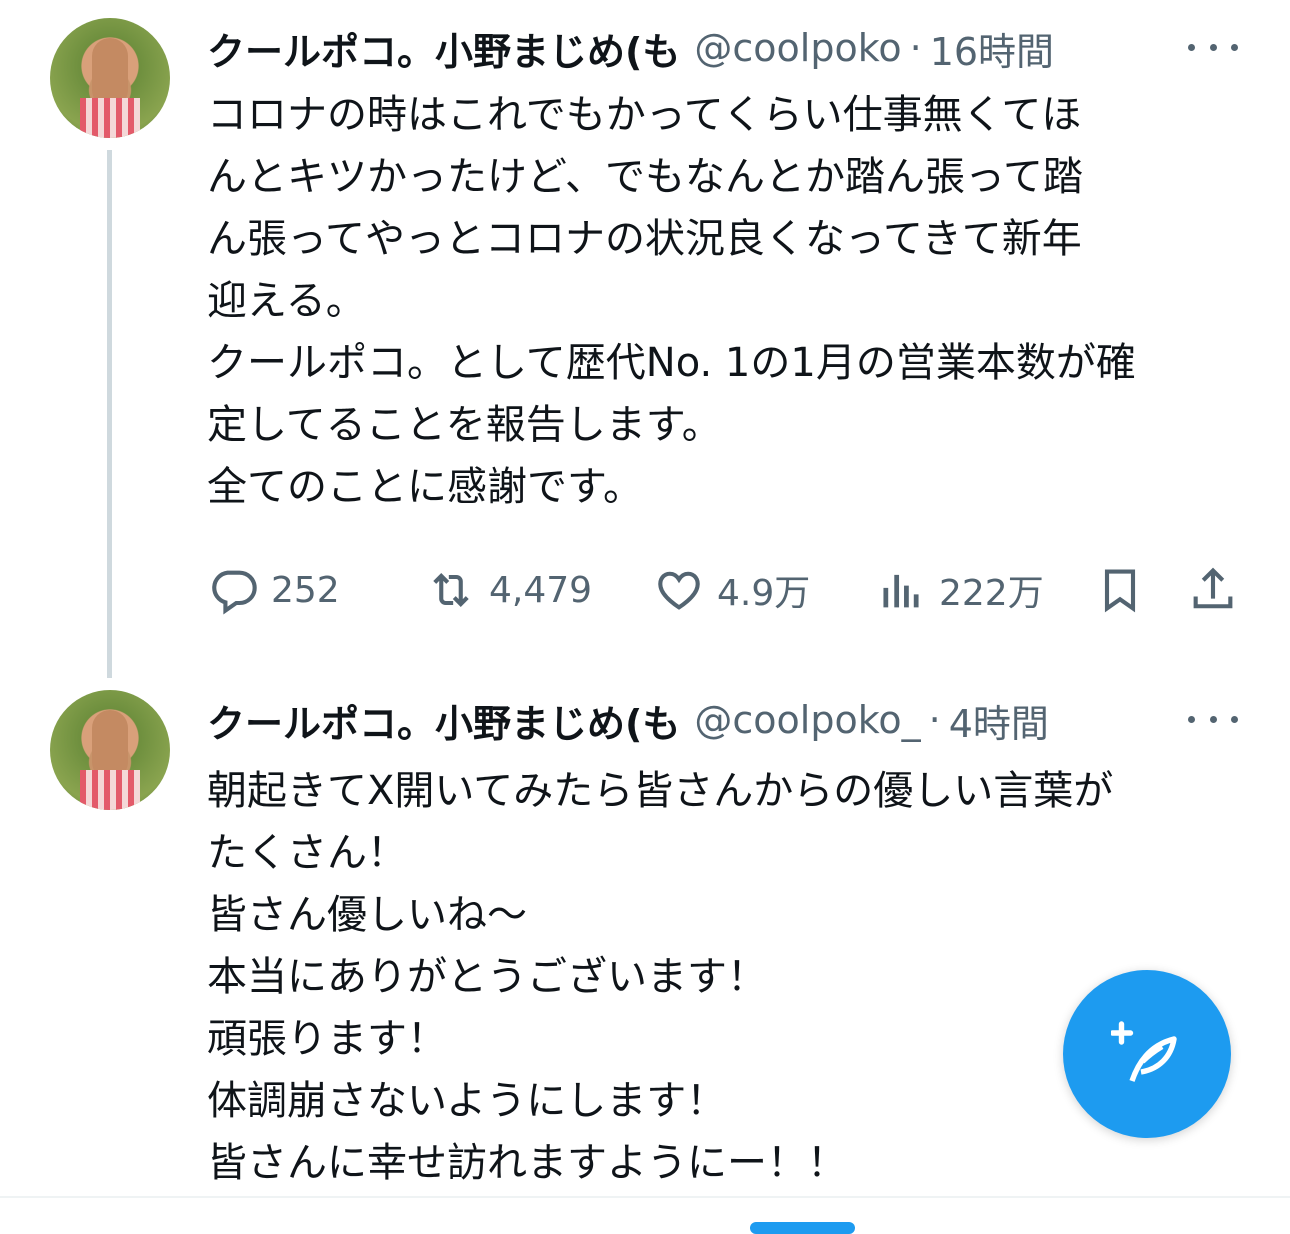  Describe the element at coordinates (991, 593) in the screenshot. I see `view-count: 222万` at that location.